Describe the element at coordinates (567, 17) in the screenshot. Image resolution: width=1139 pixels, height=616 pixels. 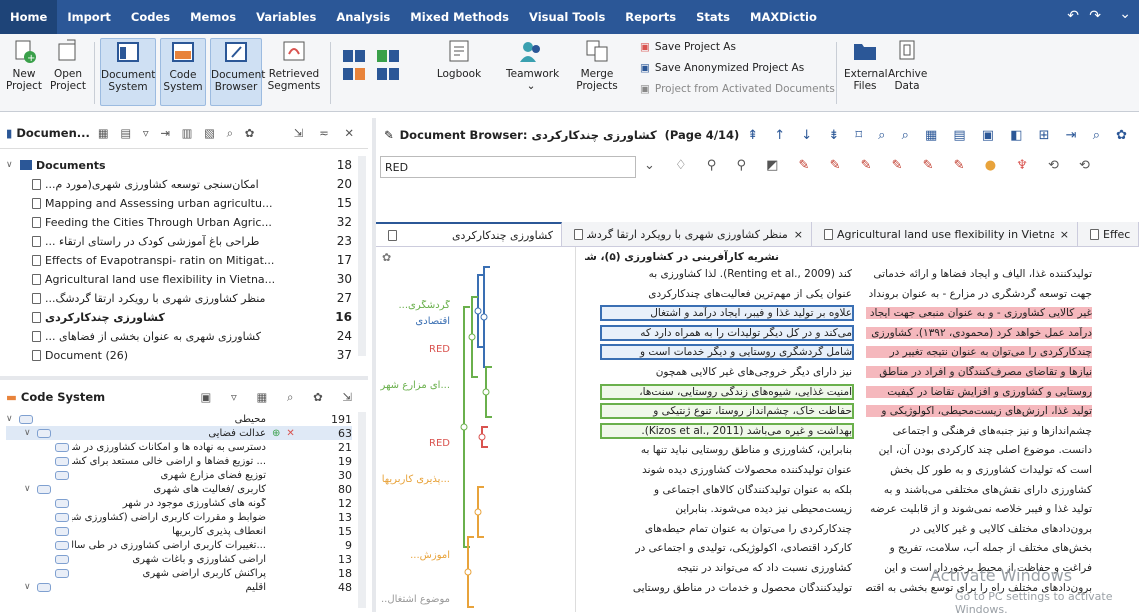
I see `menu-visual-tools: Visual Tools` at that location.